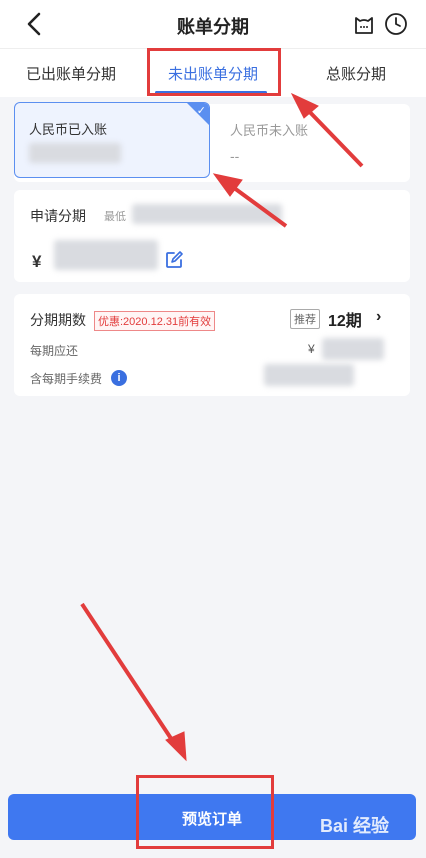  I want to click on button-highlight-box, so click(205, 812).